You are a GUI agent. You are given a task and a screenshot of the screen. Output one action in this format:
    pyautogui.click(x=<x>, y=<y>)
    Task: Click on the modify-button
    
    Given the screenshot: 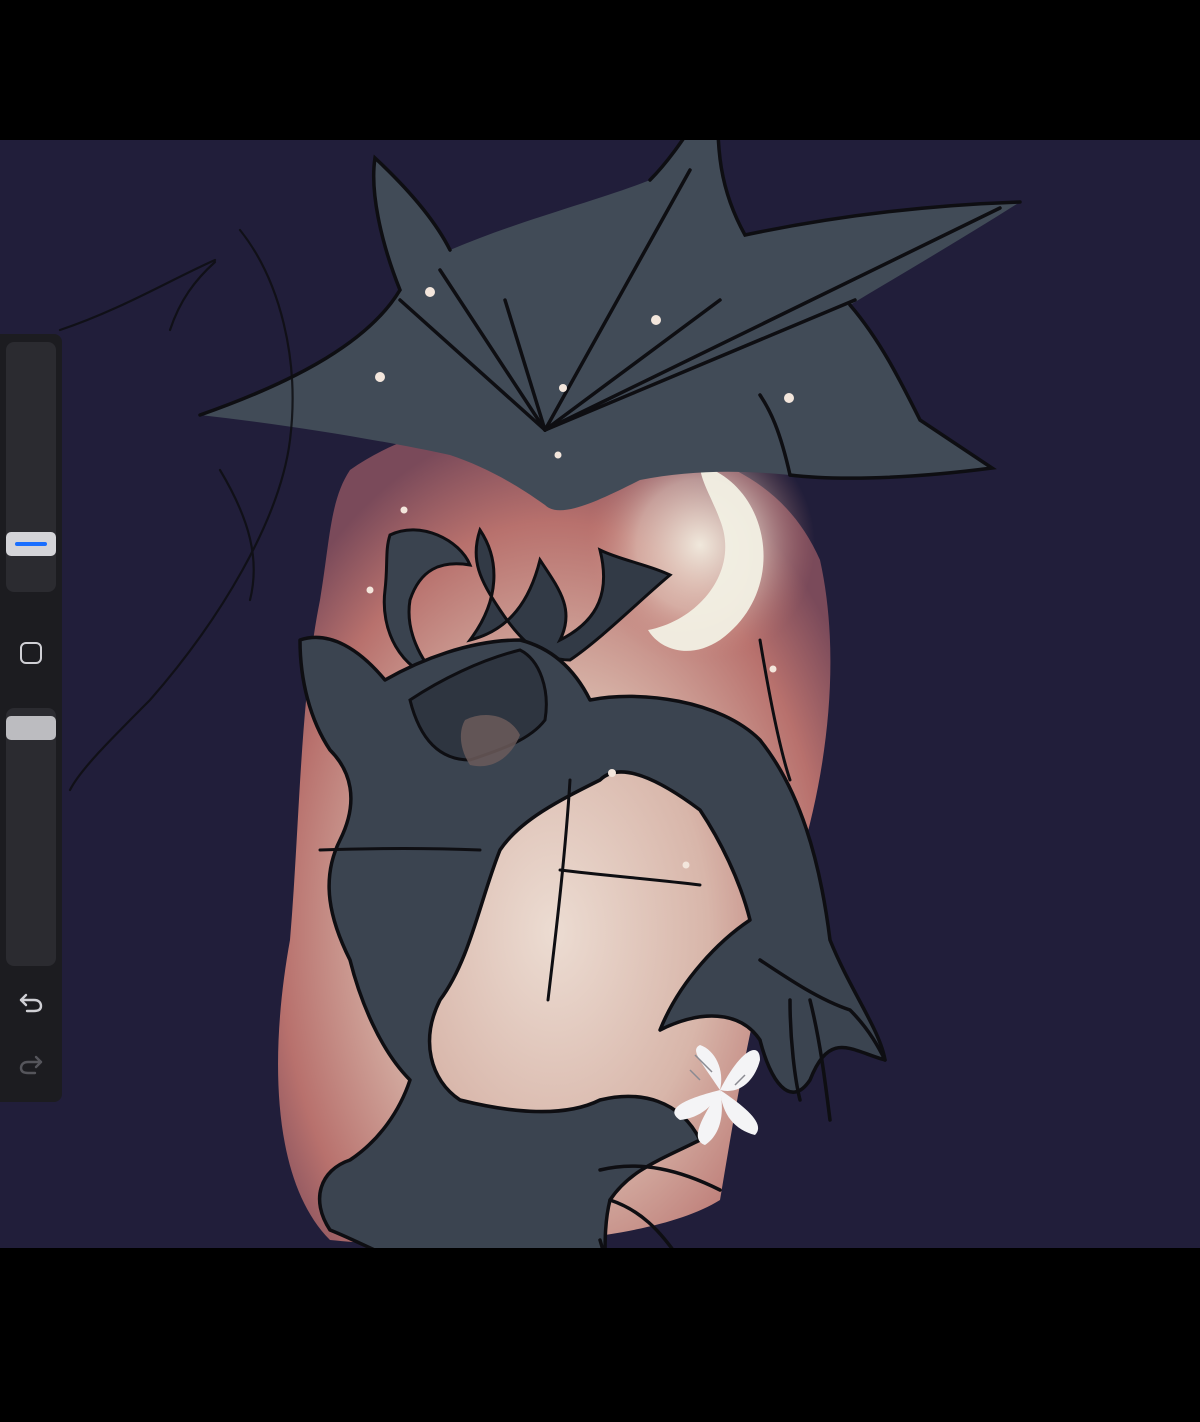 What is the action you would take?
    pyautogui.click(x=31, y=653)
    